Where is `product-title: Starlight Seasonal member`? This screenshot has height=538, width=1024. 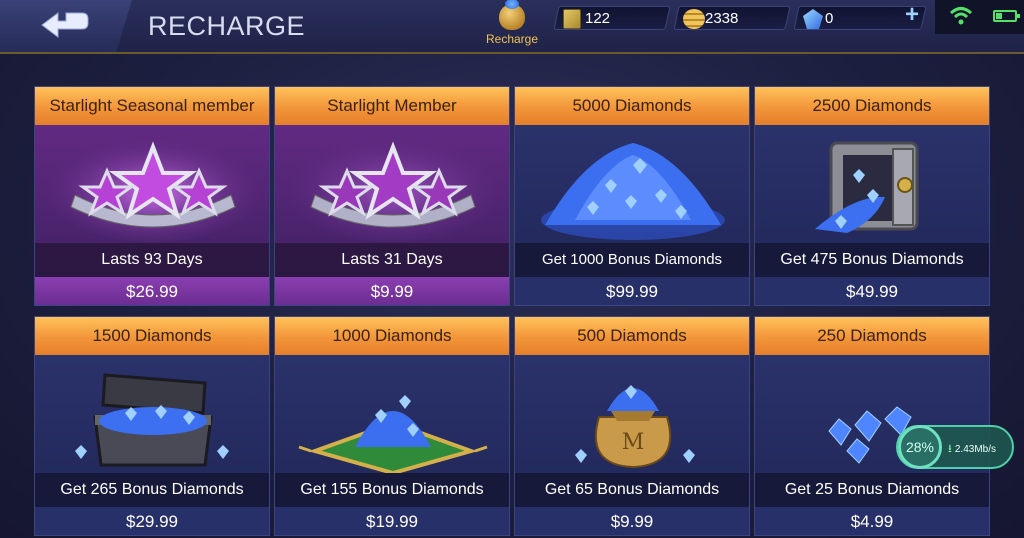
product-title: Starlight Seasonal member is located at coordinates (152, 106).